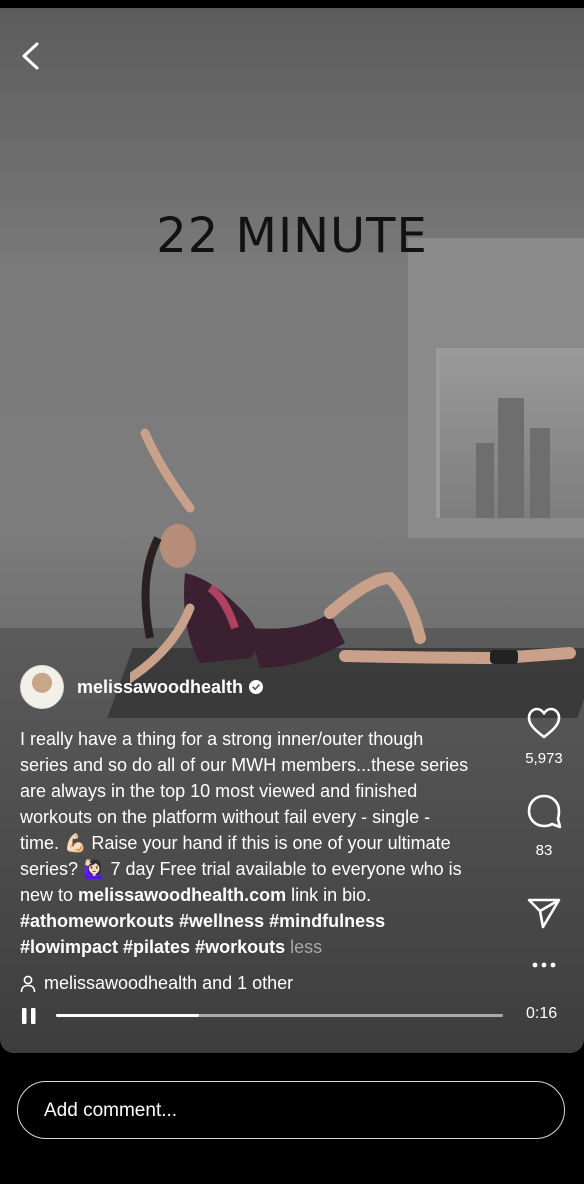 The width and height of the screenshot is (584, 1184). What do you see at coordinates (182, 895) in the screenshot?
I see `caption-link: melissawoodhealth.com` at bounding box center [182, 895].